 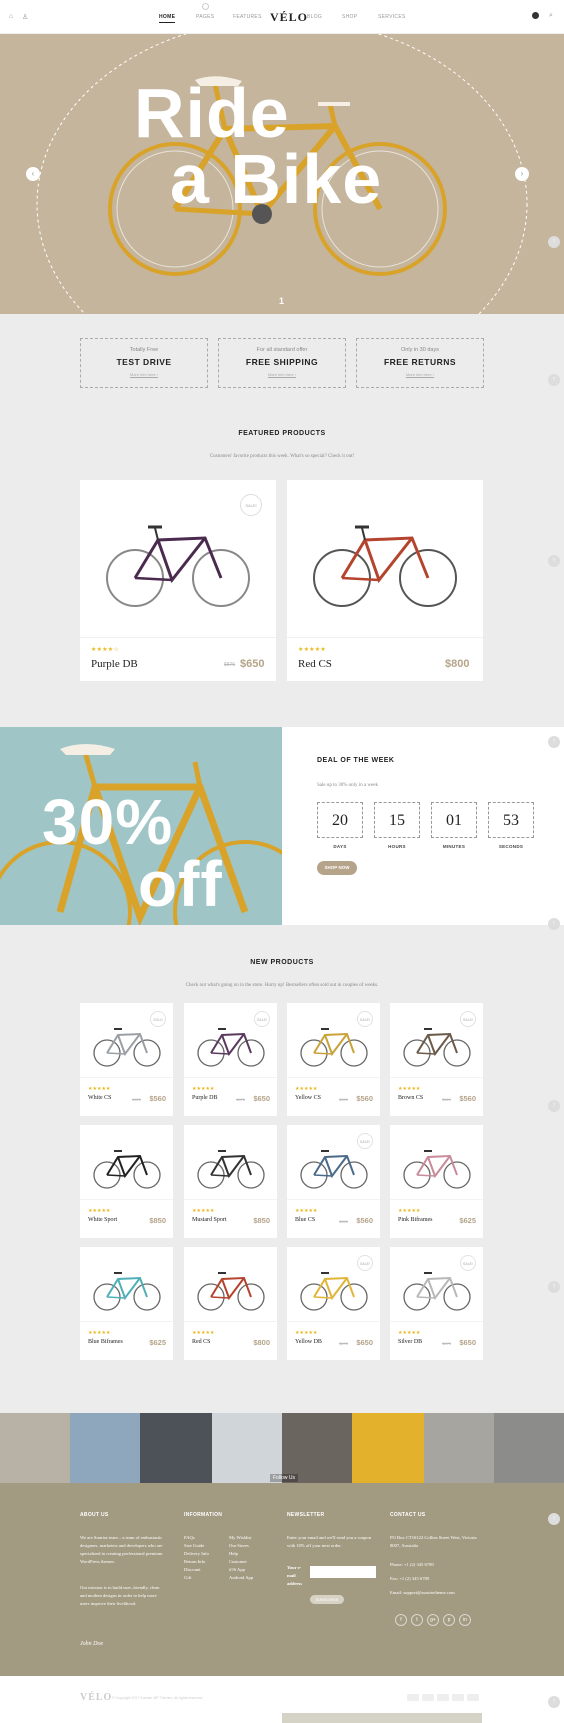 What do you see at coordinates (449, 1620) in the screenshot?
I see `pinterest-icon: p` at bounding box center [449, 1620].